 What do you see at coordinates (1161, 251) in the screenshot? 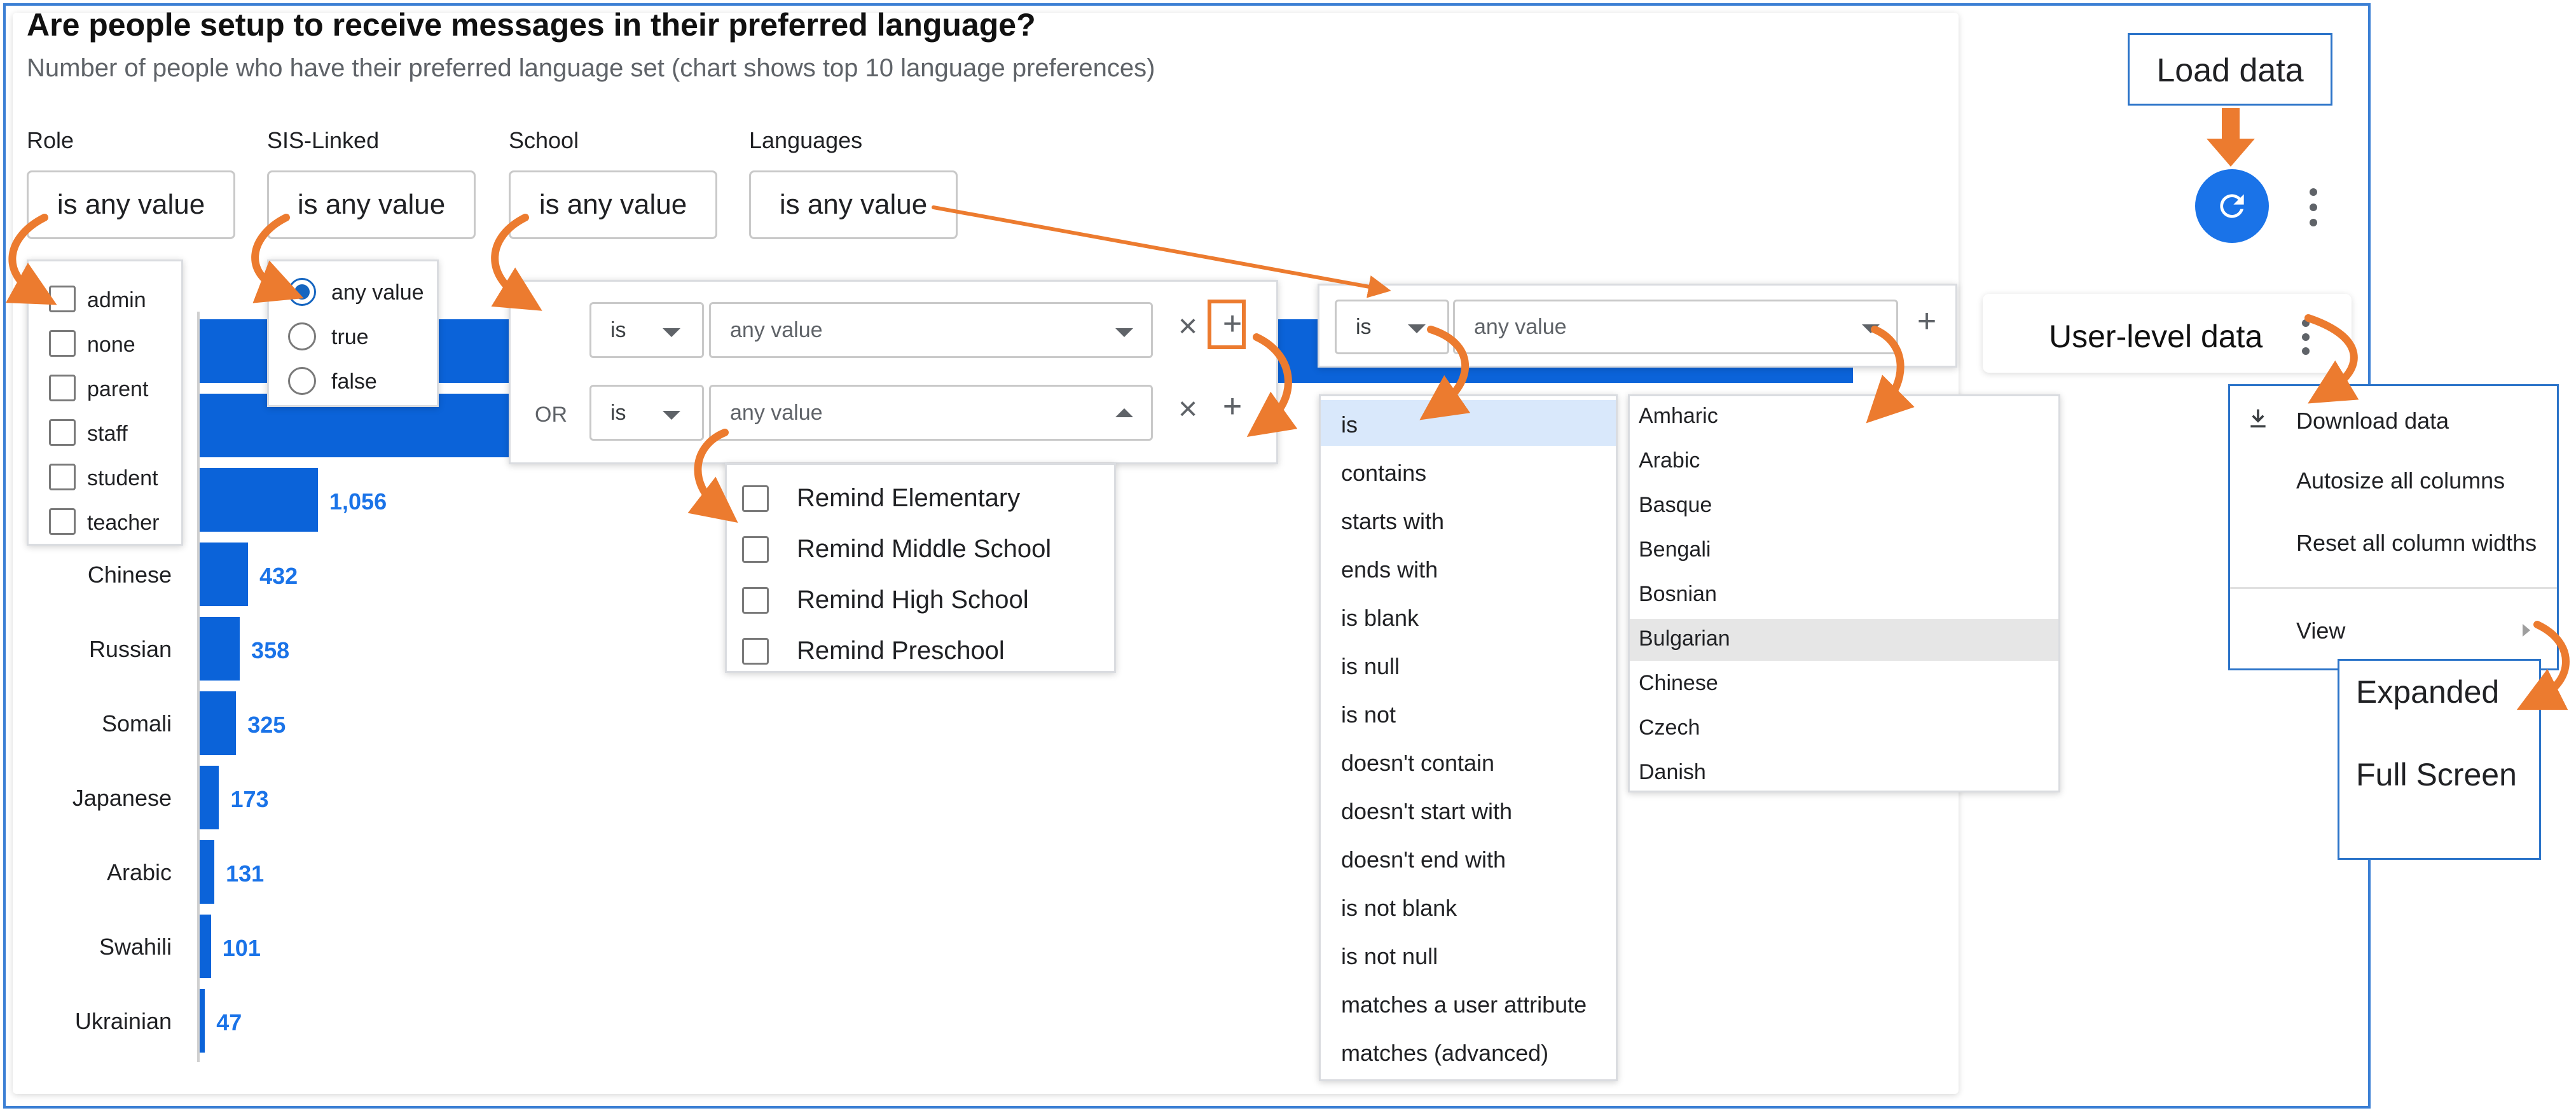
I see `arrow-languages` at bounding box center [1161, 251].